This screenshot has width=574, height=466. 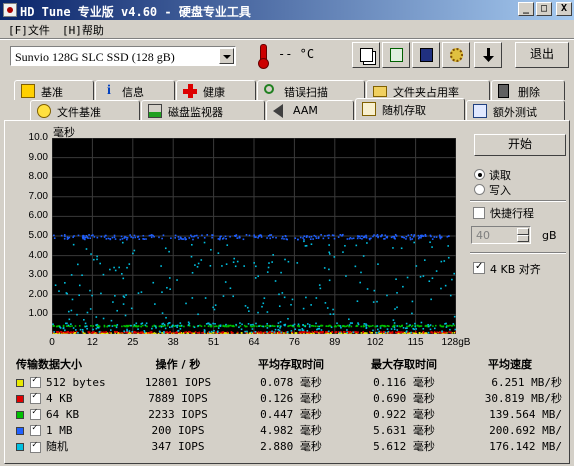 What do you see at coordinates (420, 430) in the screenshot?
I see `max-access-cell-unit: 毫秒` at bounding box center [420, 430].